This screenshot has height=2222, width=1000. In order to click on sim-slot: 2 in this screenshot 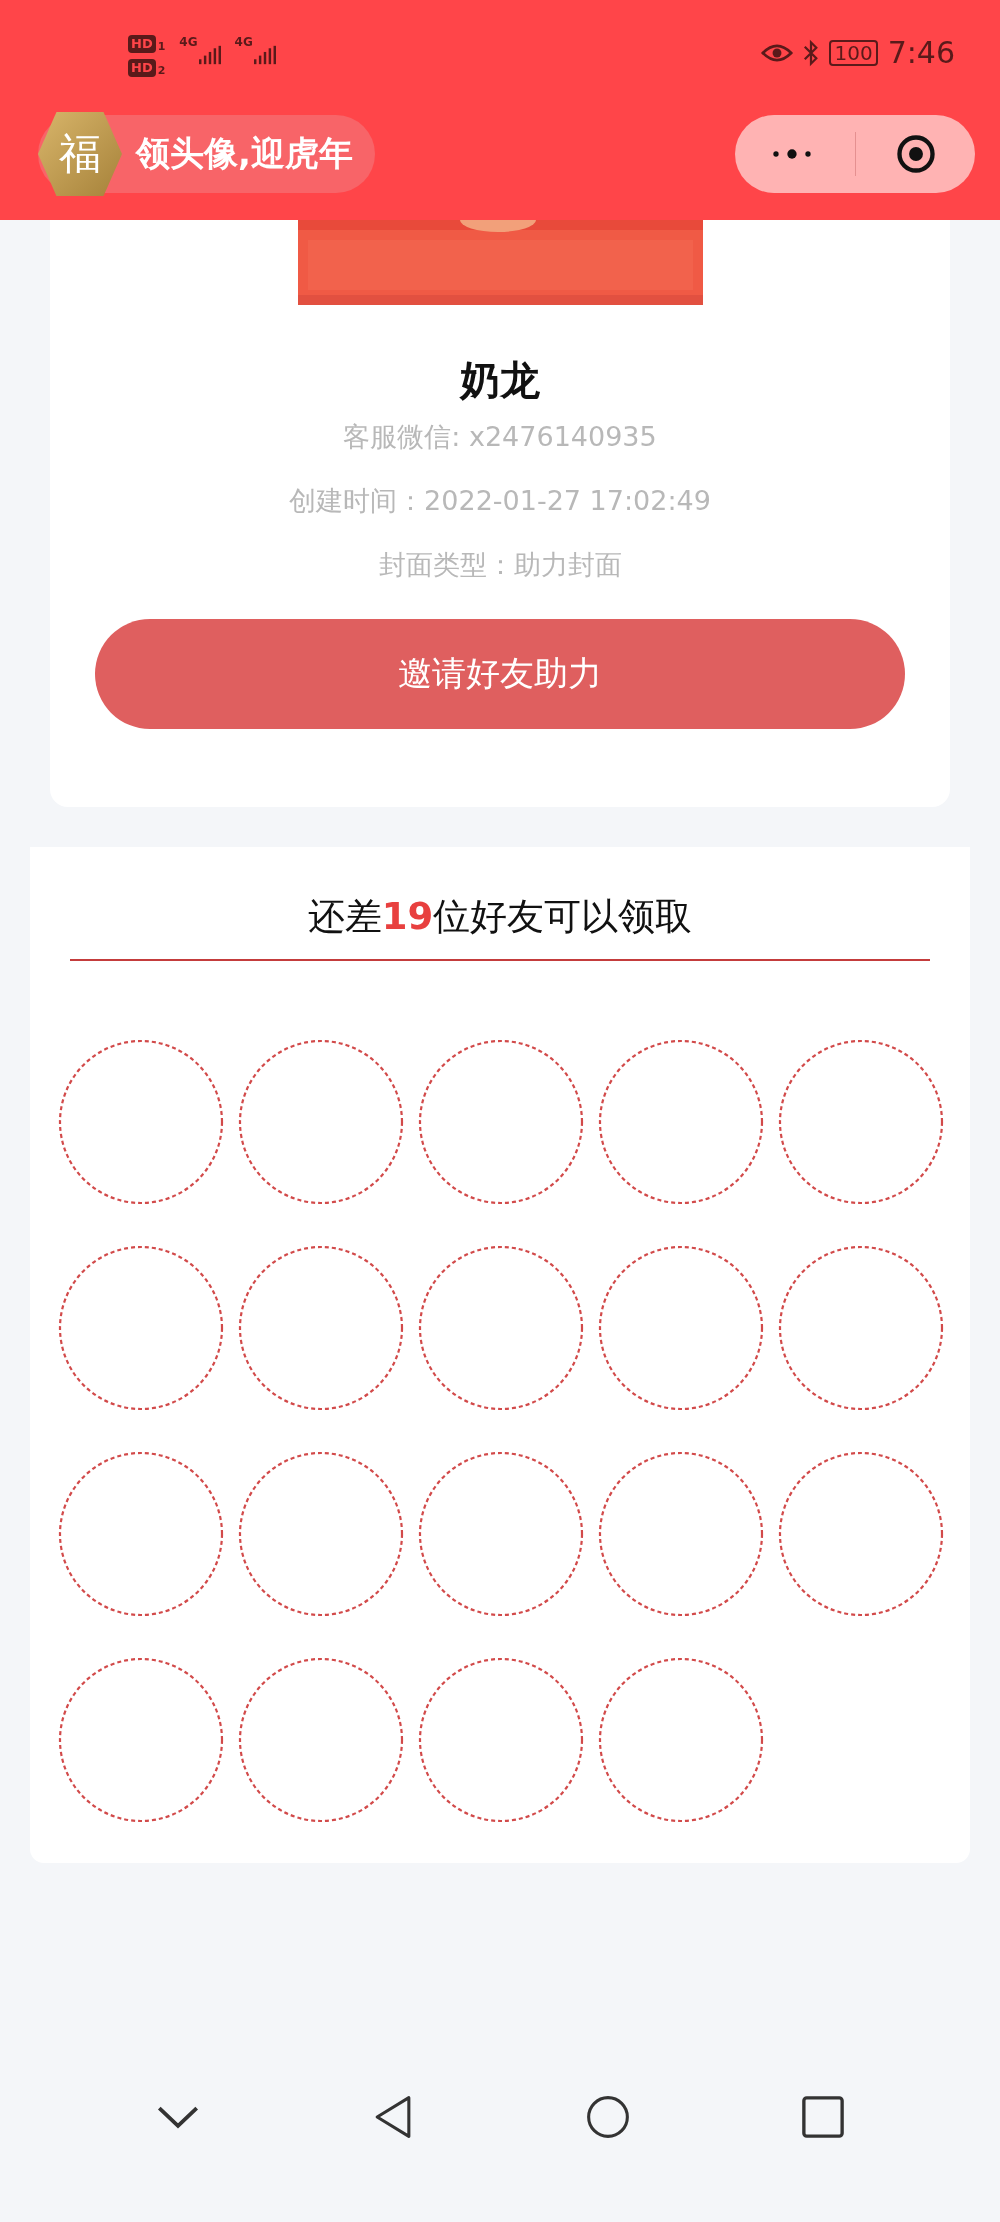, I will do `click(161, 70)`.